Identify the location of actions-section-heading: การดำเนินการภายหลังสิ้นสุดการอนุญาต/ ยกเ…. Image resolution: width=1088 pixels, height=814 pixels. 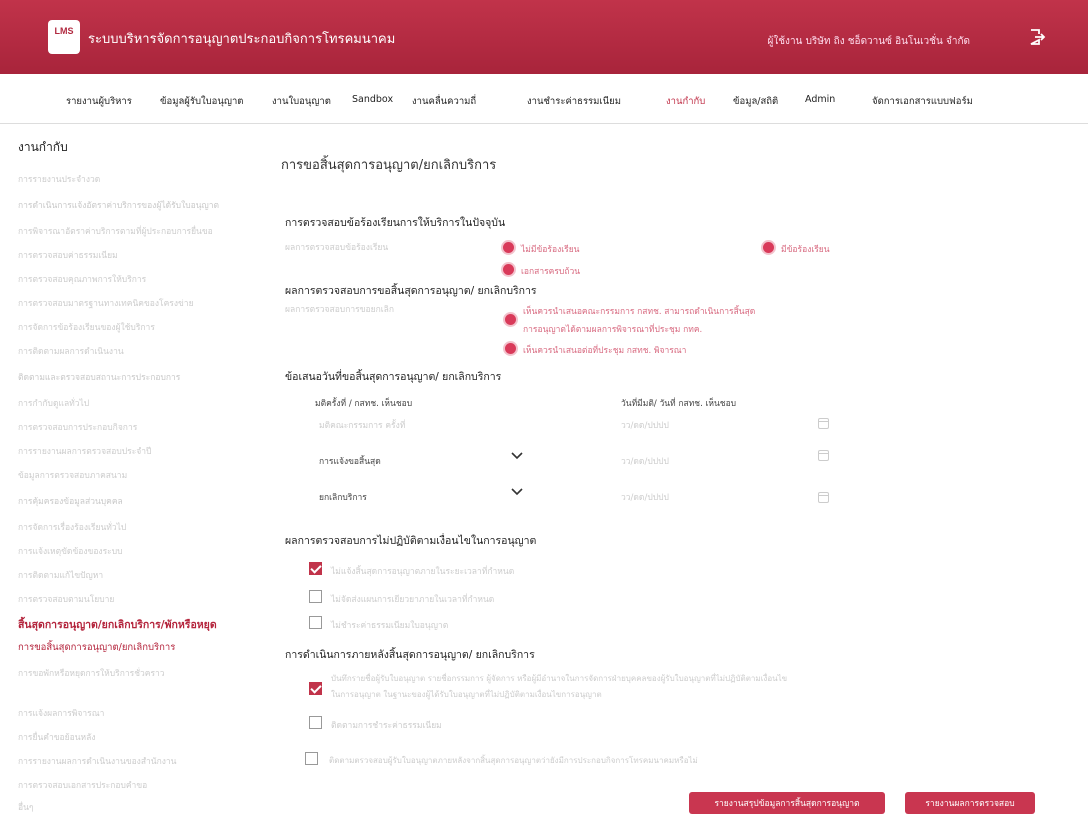
(410, 655).